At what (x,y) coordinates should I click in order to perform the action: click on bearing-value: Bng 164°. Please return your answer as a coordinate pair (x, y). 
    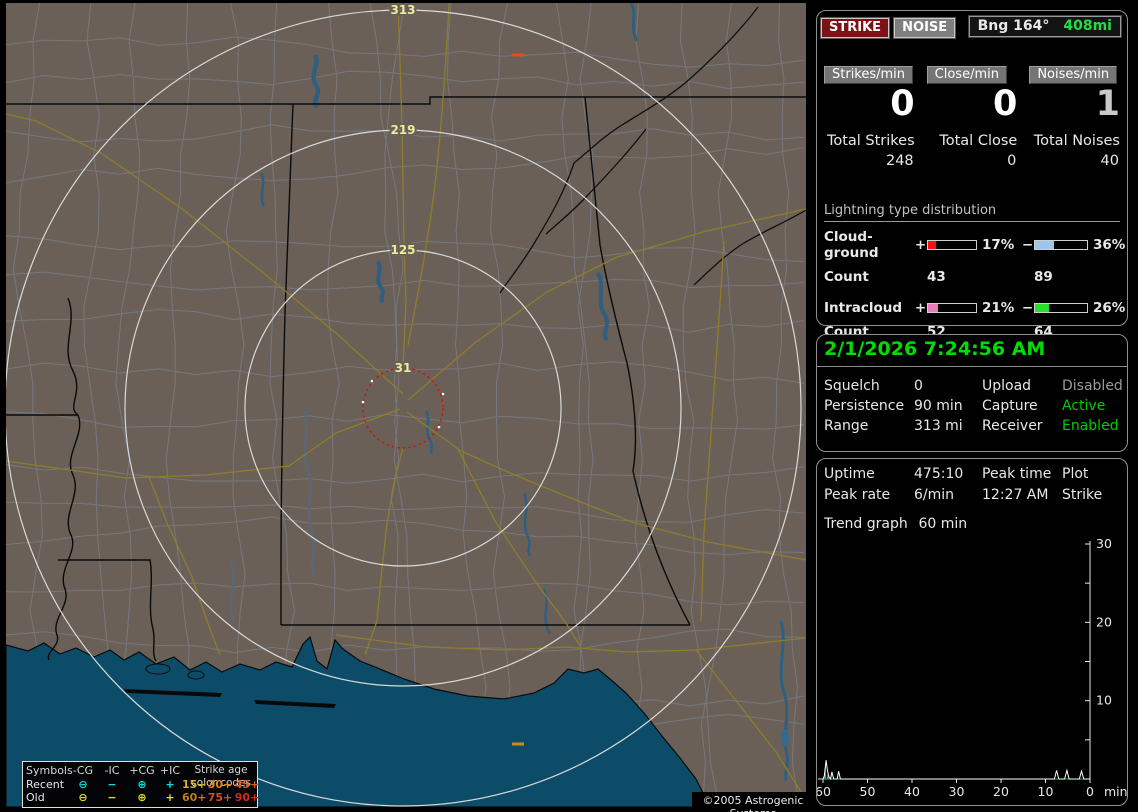
    Looking at the image, I should click on (1013, 26).